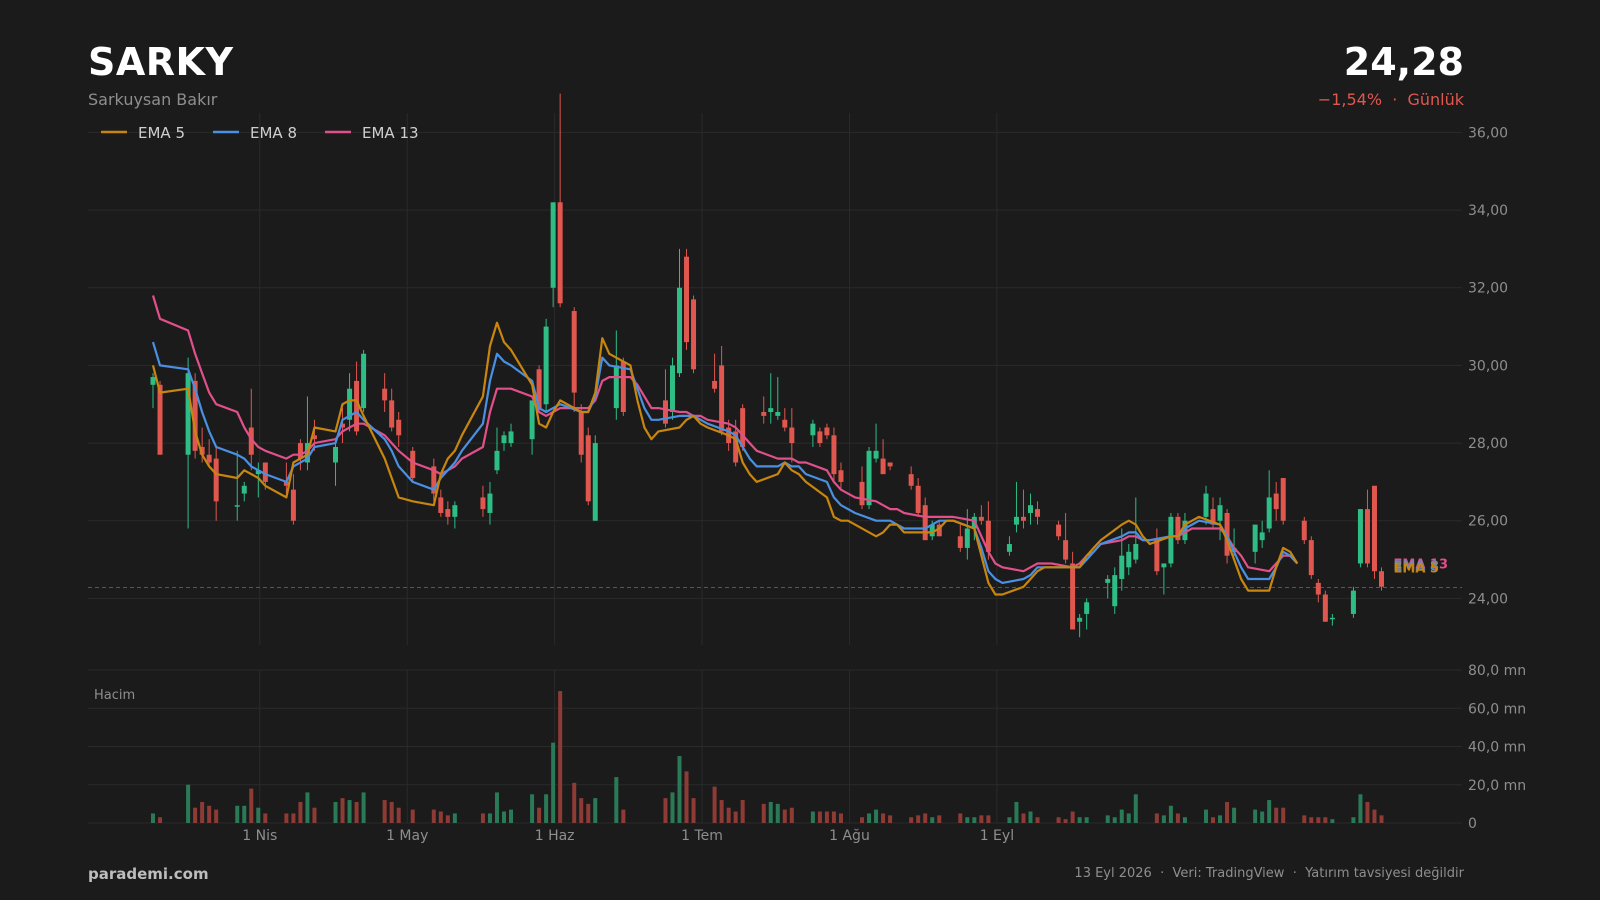  I want to click on volume-tick-label: 80,0 mn, so click(1497, 671).